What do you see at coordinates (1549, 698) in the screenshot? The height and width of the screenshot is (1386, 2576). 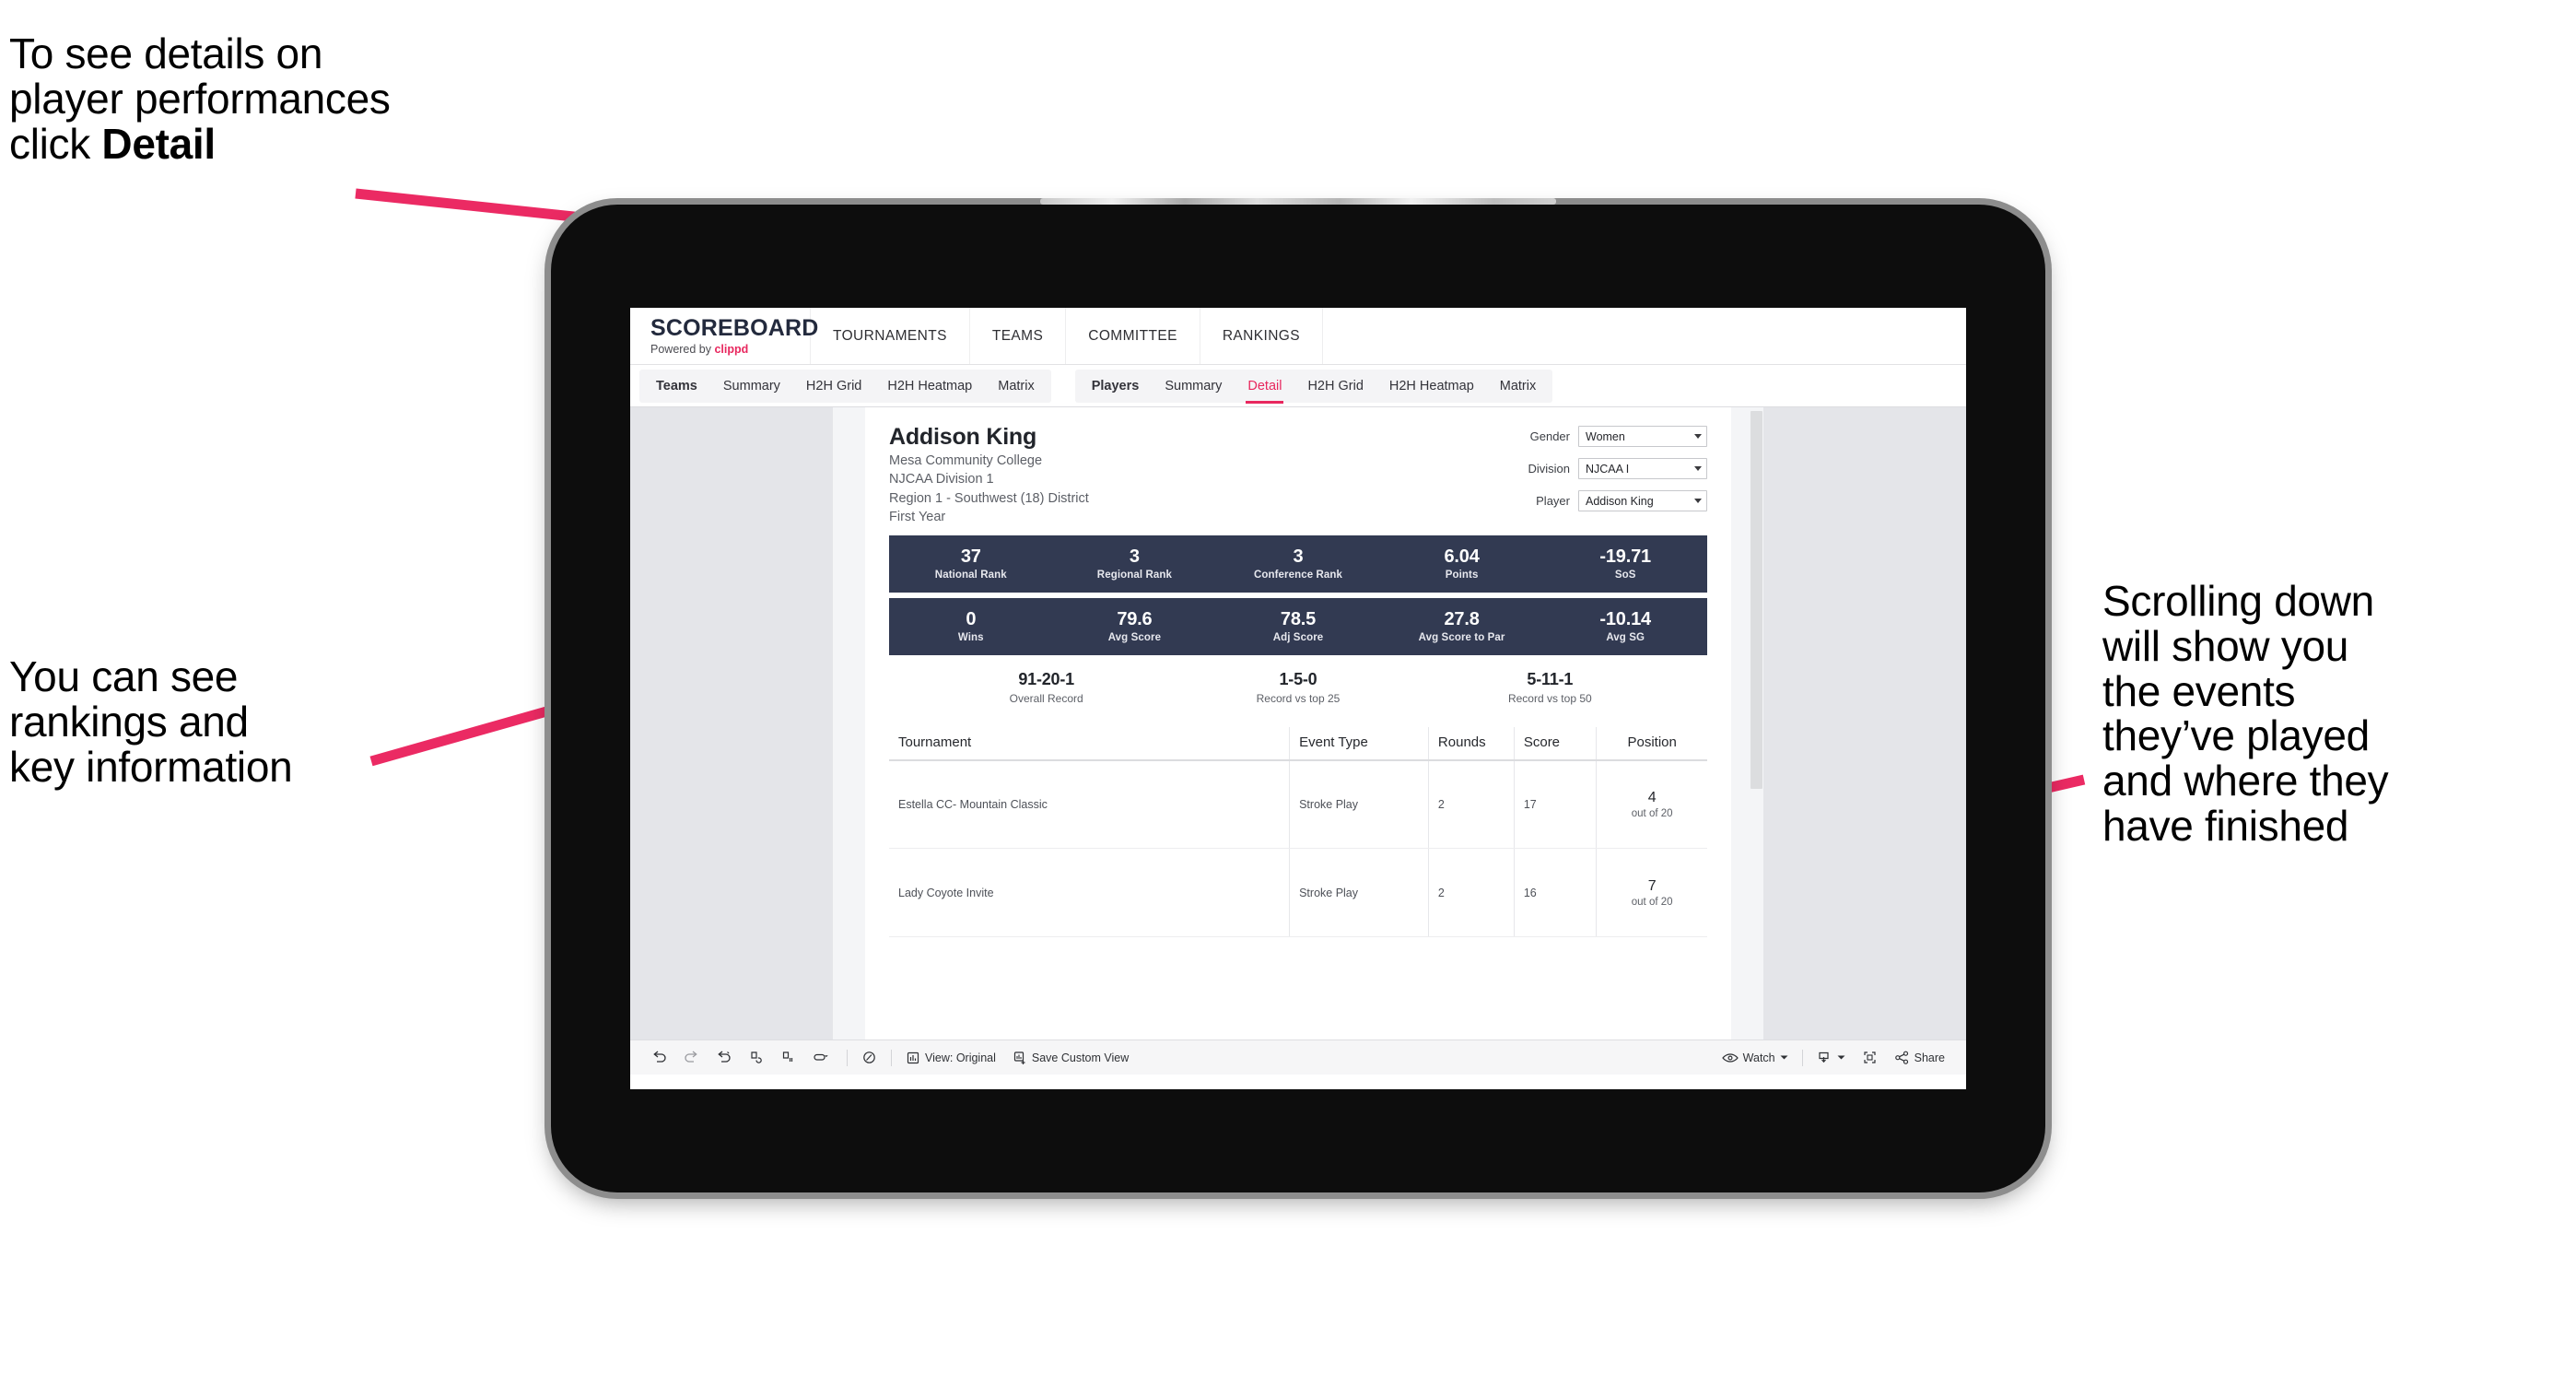 I see `record-vs-top-50-label: Record vs top 50` at bounding box center [1549, 698].